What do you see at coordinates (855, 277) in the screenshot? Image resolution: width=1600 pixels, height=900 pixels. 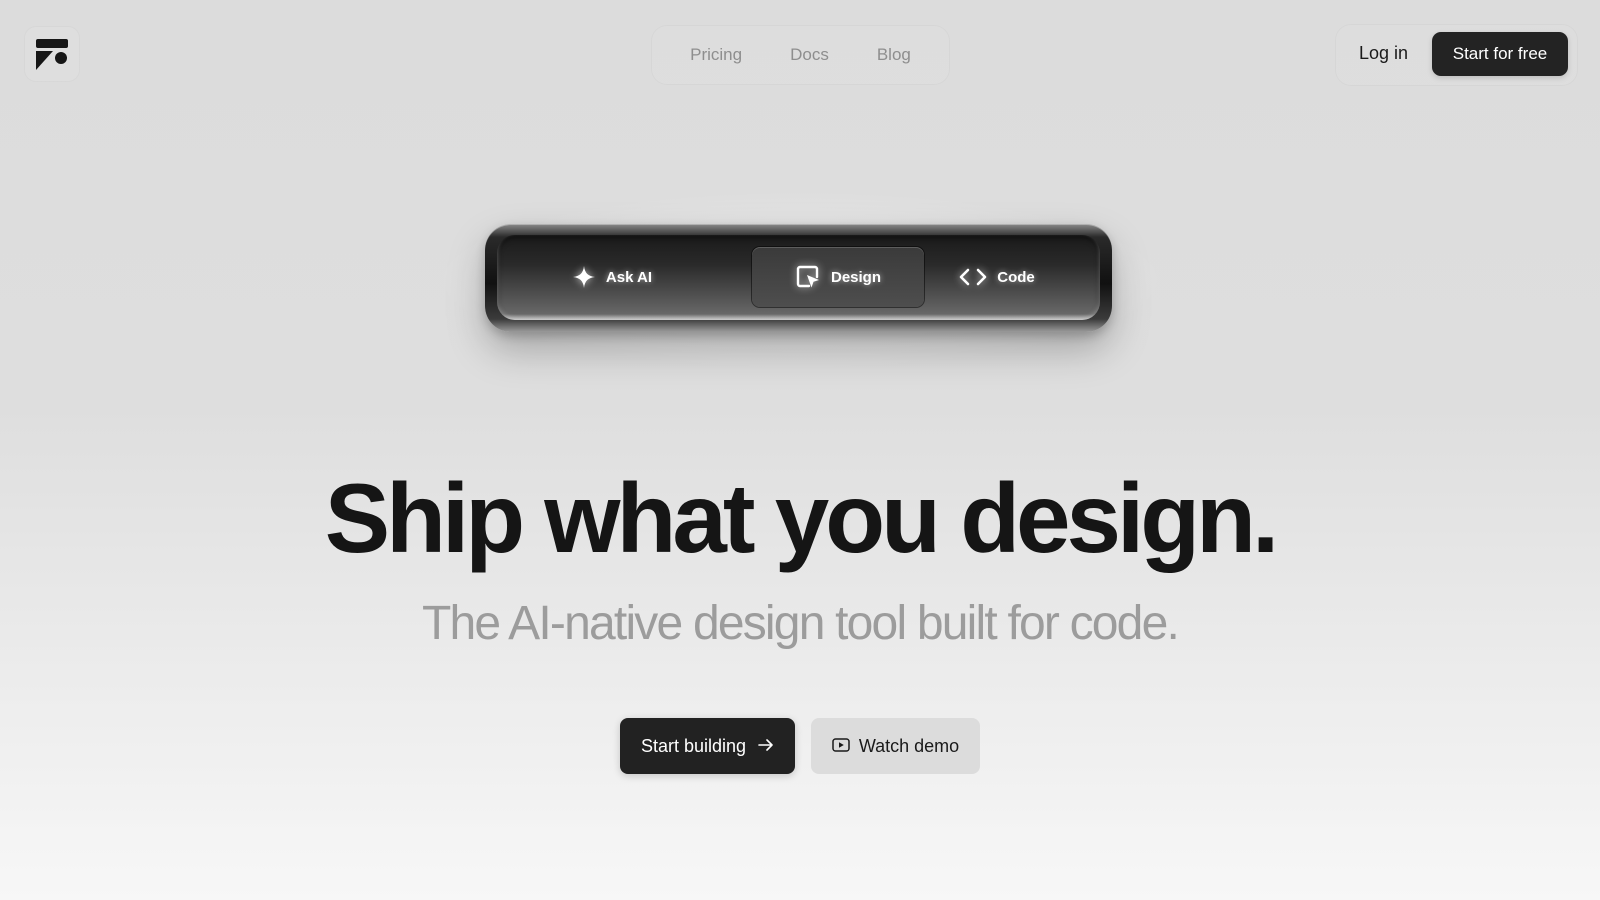 I see `toolbar-item-label: Design` at bounding box center [855, 277].